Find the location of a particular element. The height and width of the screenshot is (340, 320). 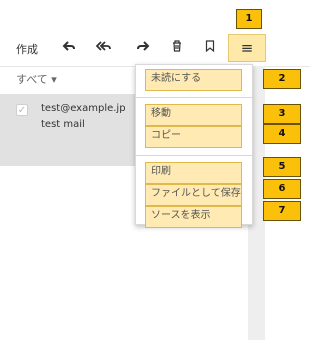

reply-all-icon is located at coordinates (103, 48).